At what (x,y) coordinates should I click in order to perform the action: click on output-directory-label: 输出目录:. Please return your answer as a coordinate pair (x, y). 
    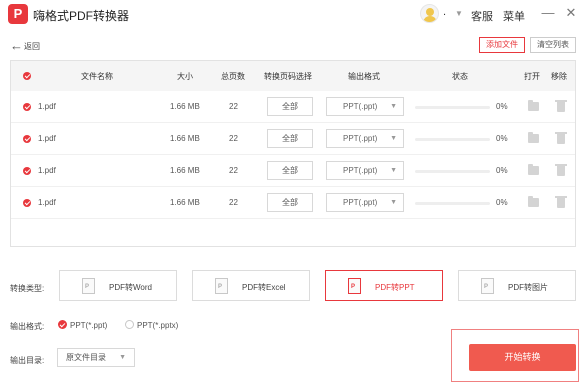
    Looking at the image, I should click on (27, 360).